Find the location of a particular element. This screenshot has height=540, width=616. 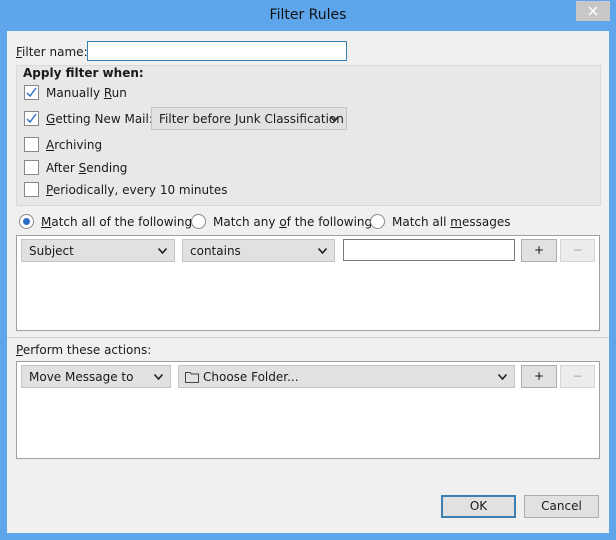

action-type-value: Move Message to is located at coordinates (81, 377).